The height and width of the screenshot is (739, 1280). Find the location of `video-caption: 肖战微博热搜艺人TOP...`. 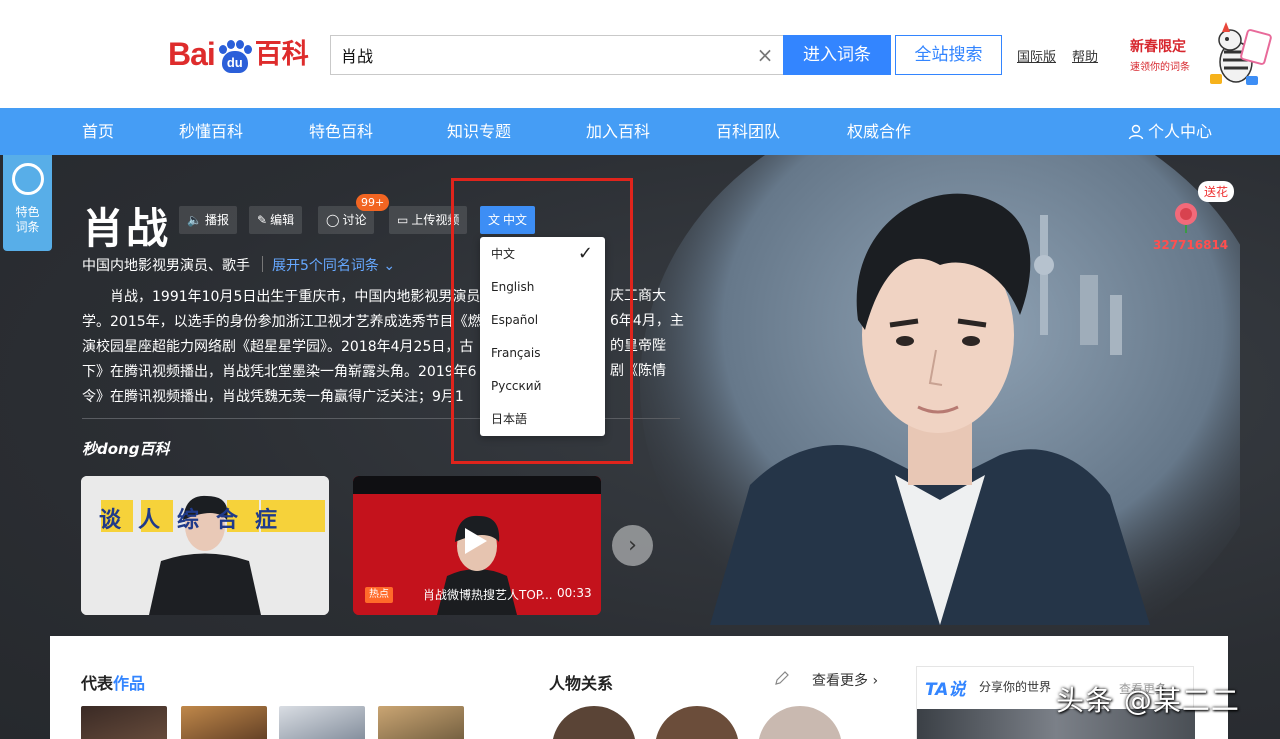

video-caption: 肖战微博热搜艺人TOP... is located at coordinates (488, 595).